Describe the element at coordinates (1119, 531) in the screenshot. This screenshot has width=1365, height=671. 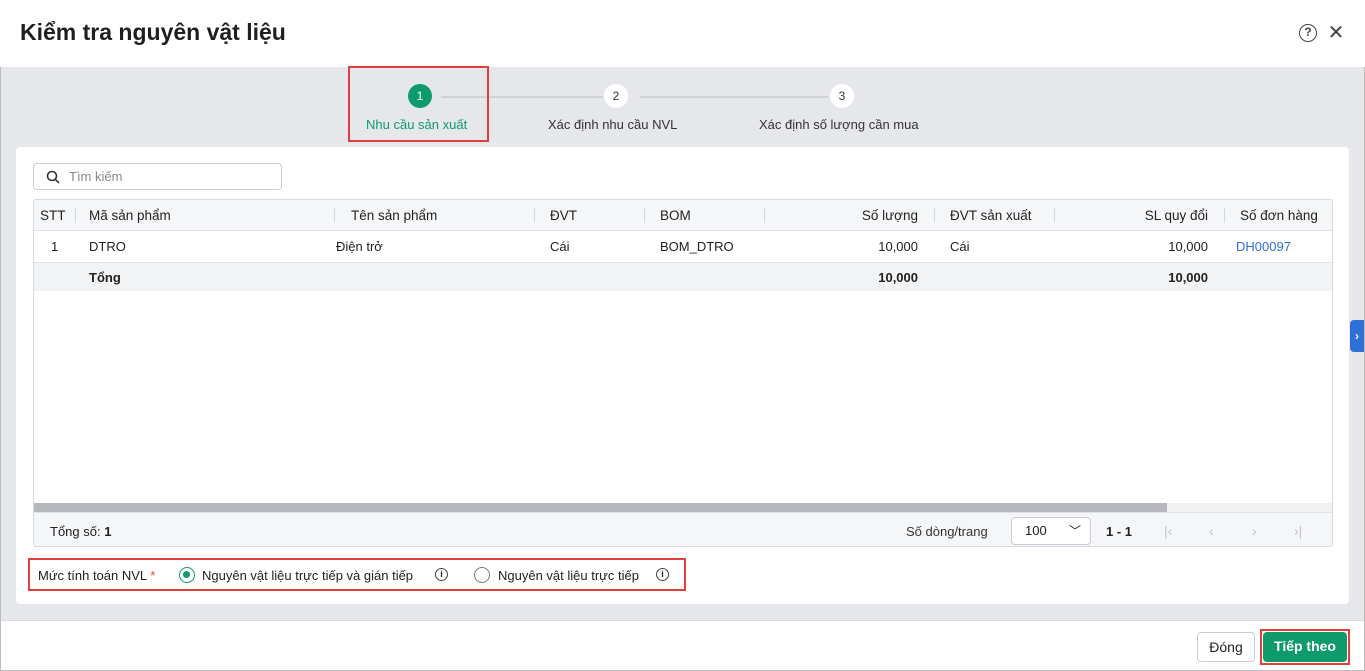
I see `page-range: 1 - 1` at that location.